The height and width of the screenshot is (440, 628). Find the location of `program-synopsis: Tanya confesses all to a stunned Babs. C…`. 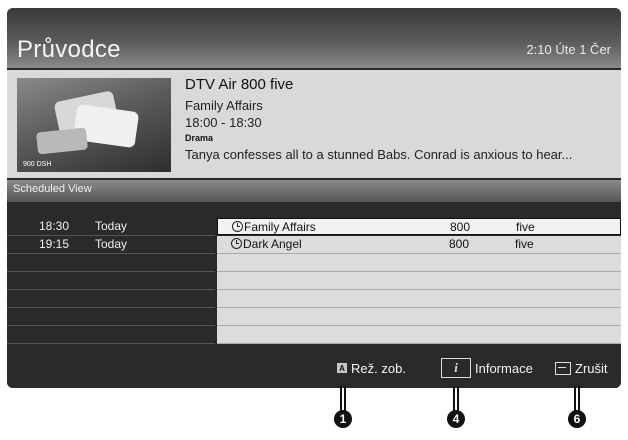

program-synopsis: Tanya confesses all to a stunned Babs. C… is located at coordinates (379, 154).